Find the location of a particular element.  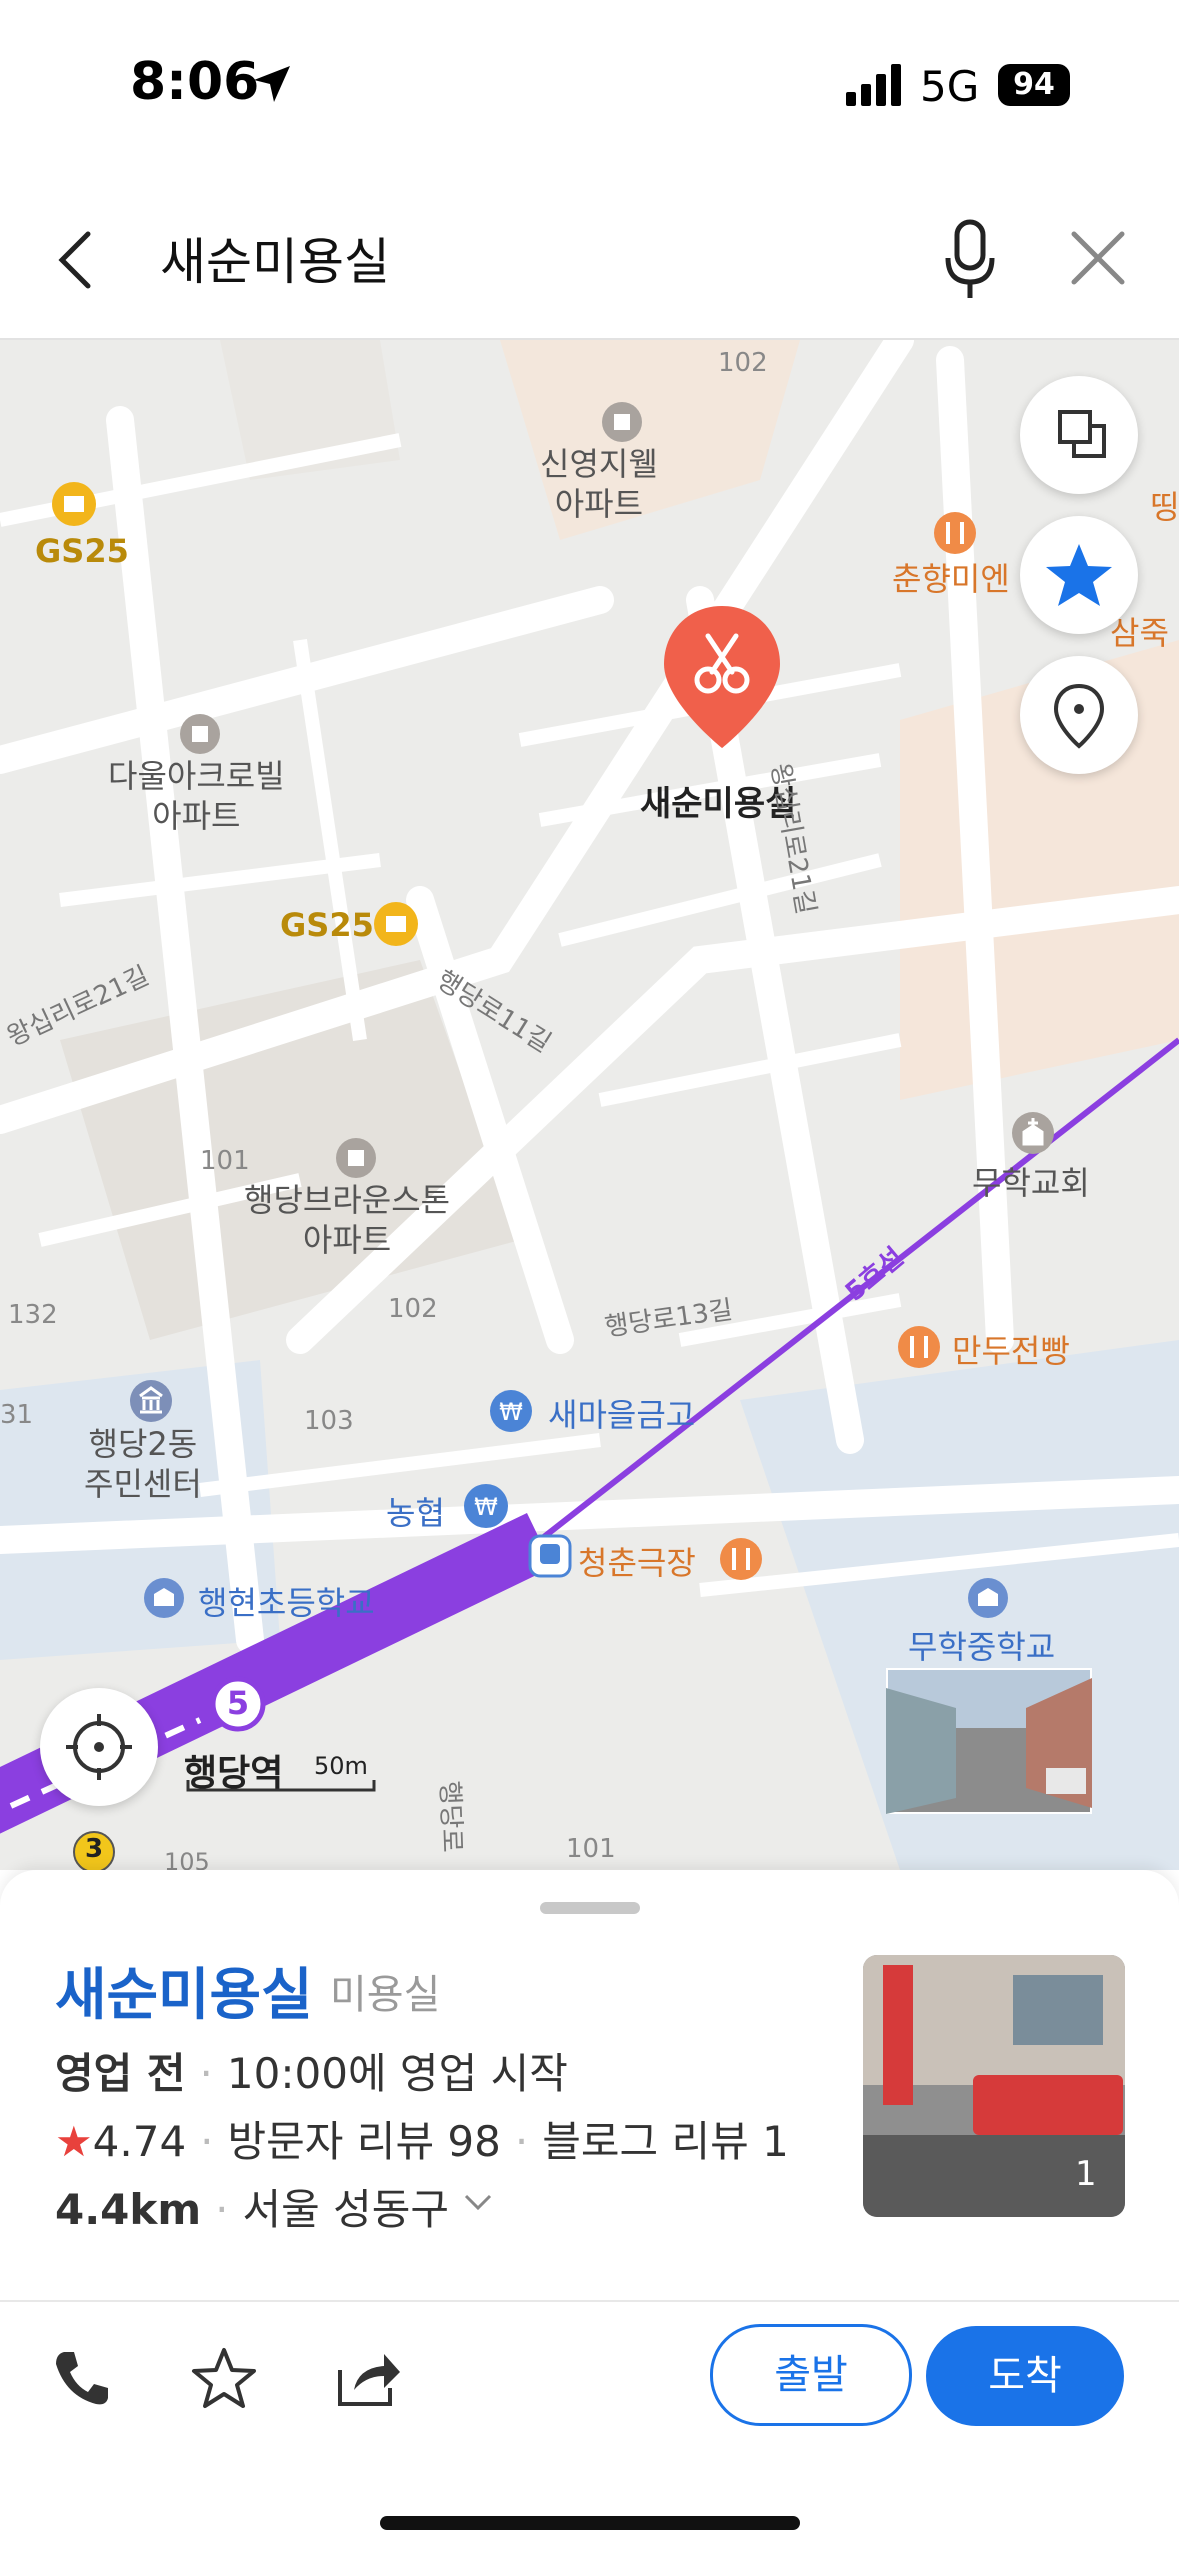

building-number: 31 is located at coordinates (17, 1415).